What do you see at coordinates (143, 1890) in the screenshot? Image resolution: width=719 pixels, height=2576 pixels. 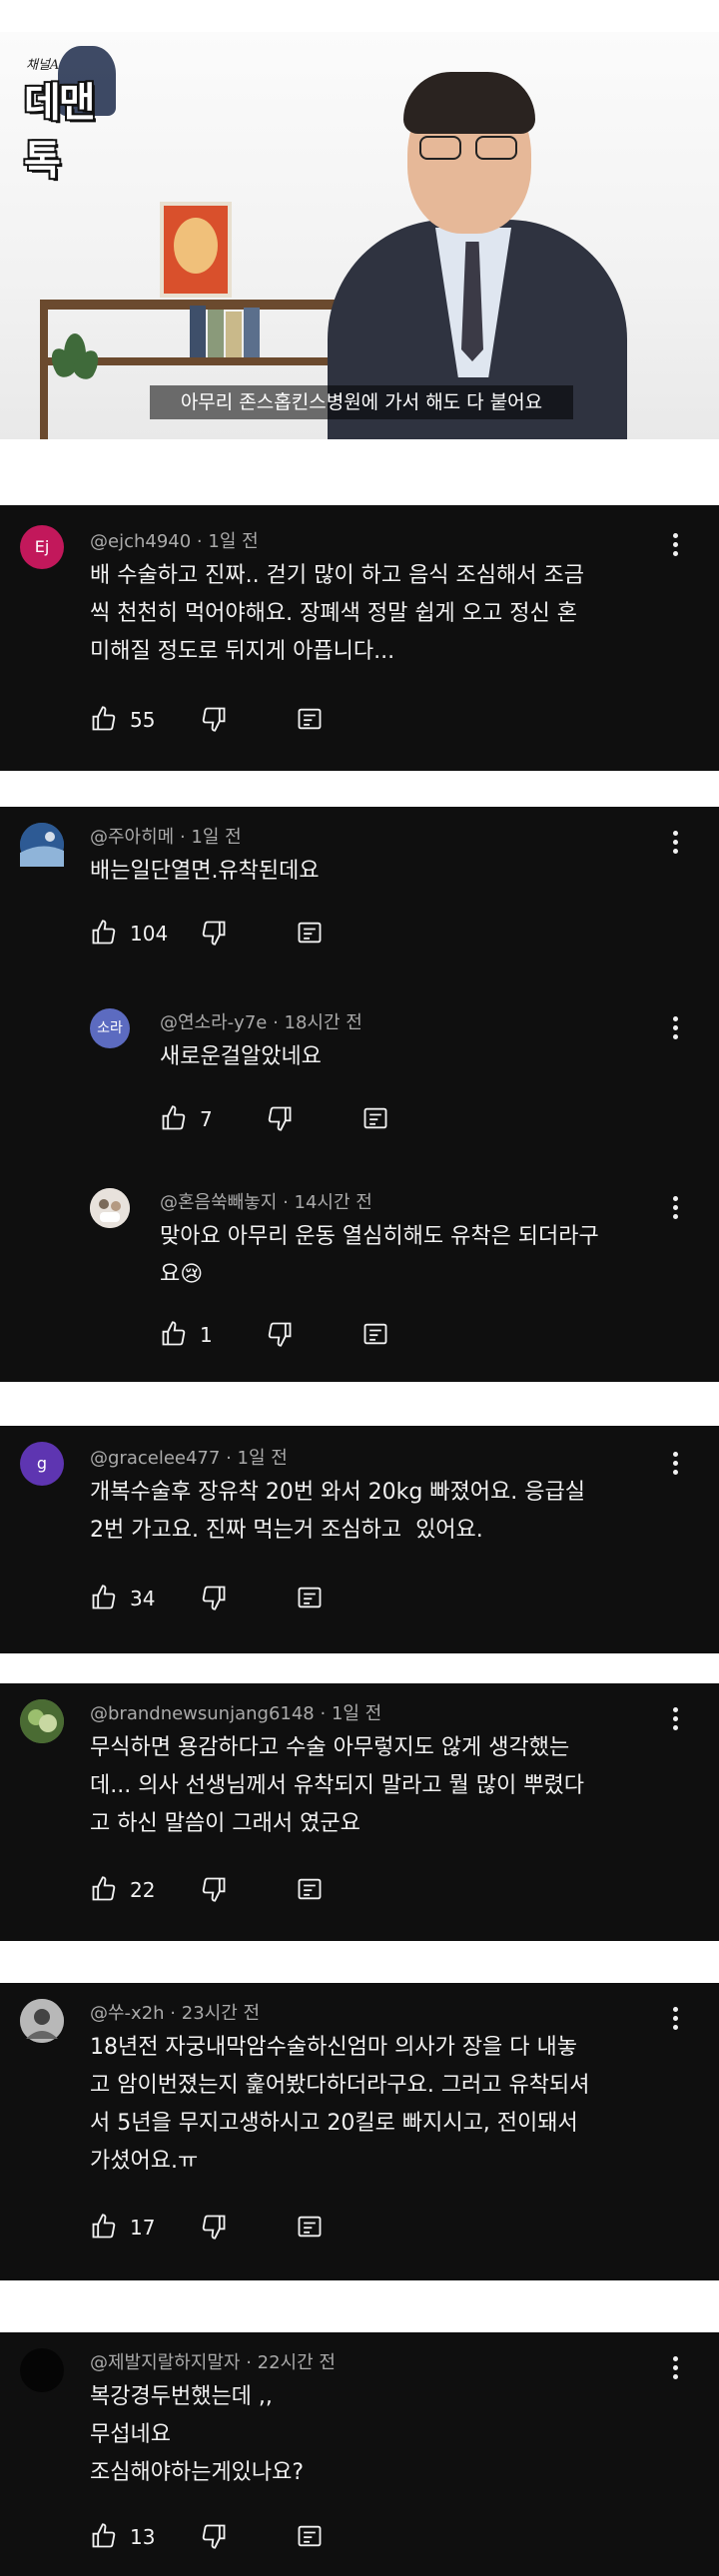 I see `like-count: 22` at bounding box center [143, 1890].